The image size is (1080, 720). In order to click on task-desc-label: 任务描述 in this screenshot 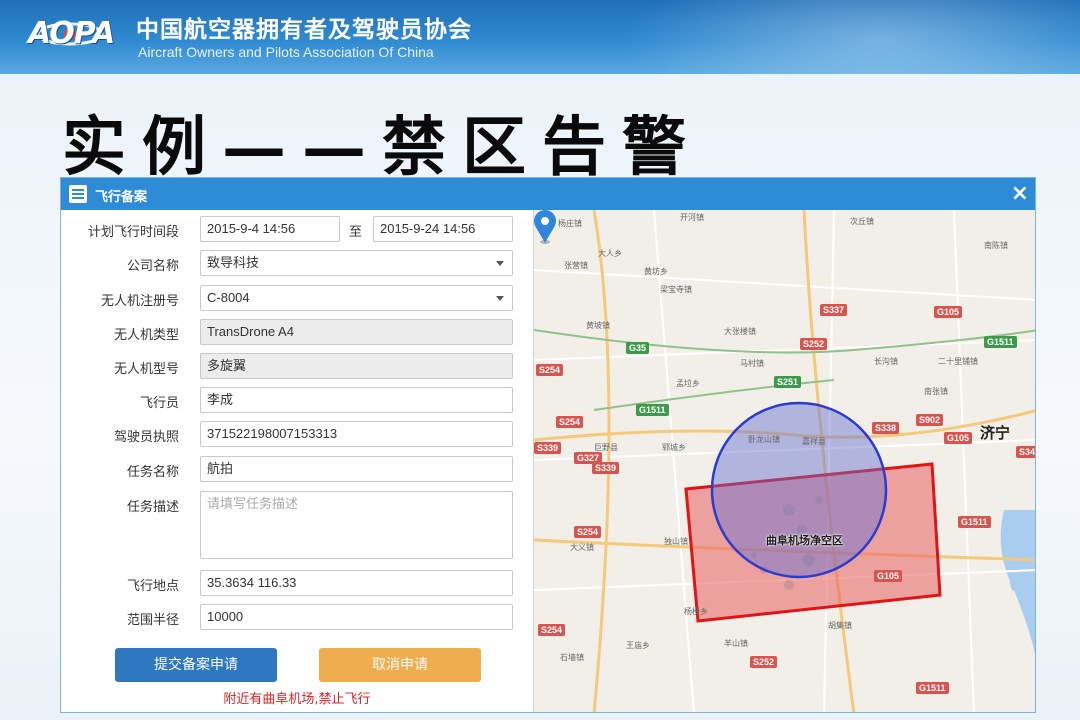, I will do `click(152, 507)`.